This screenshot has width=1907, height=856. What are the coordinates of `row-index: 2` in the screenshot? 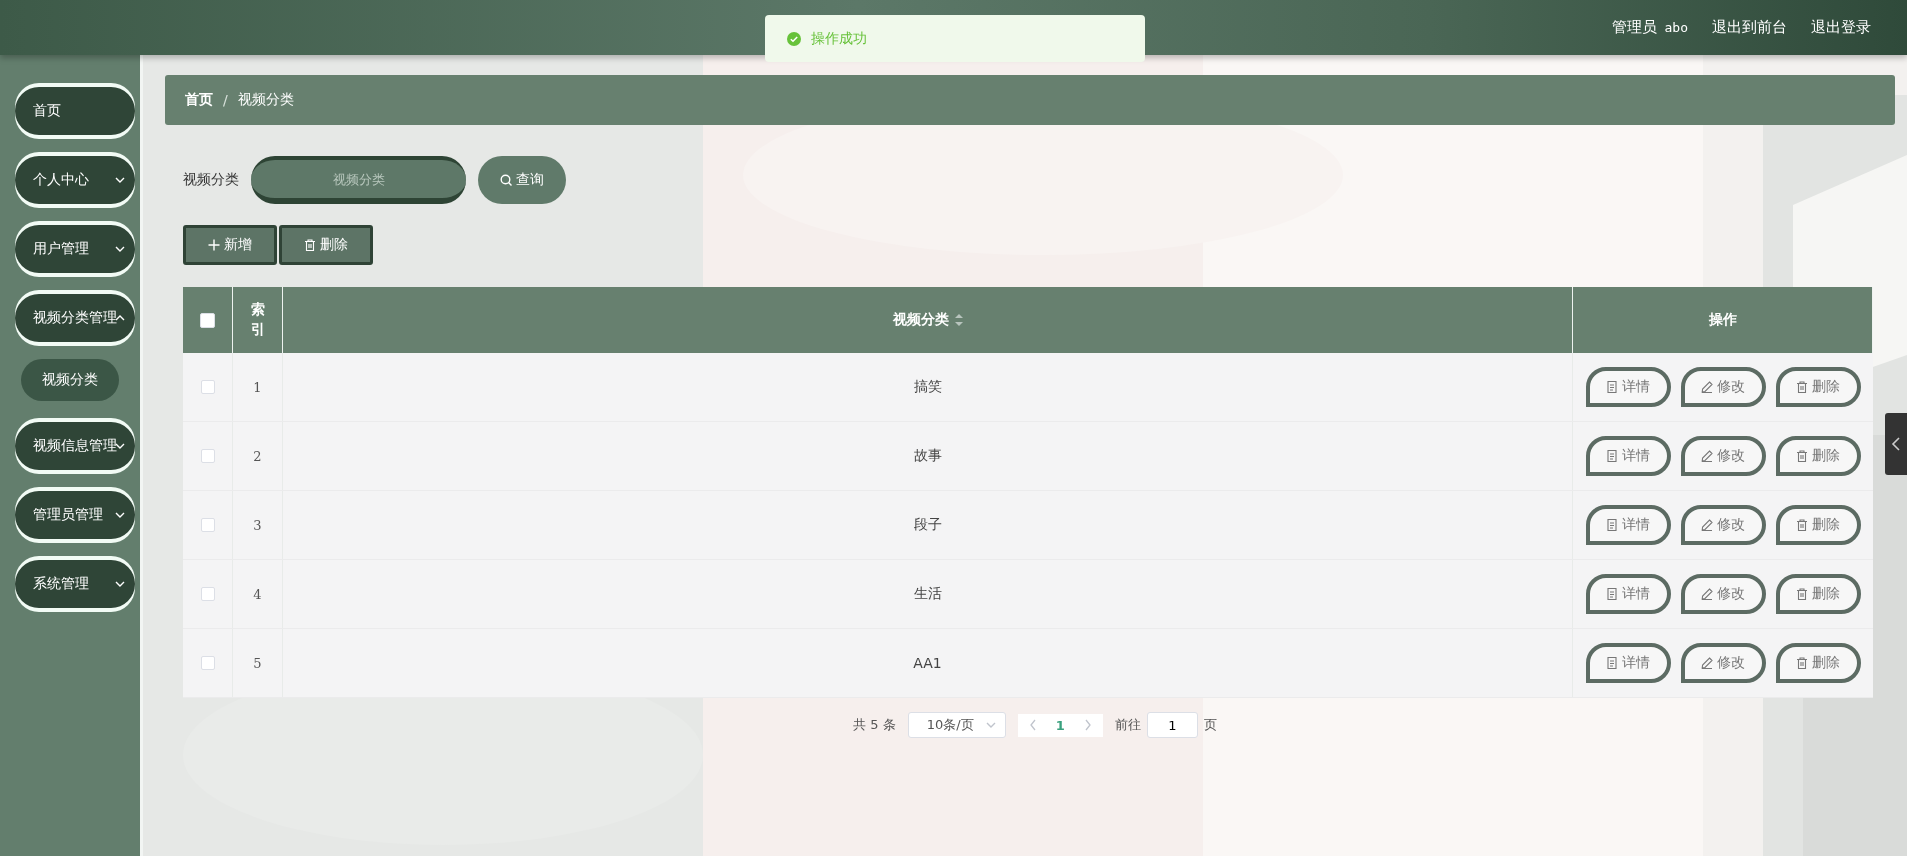 It's located at (257, 456).